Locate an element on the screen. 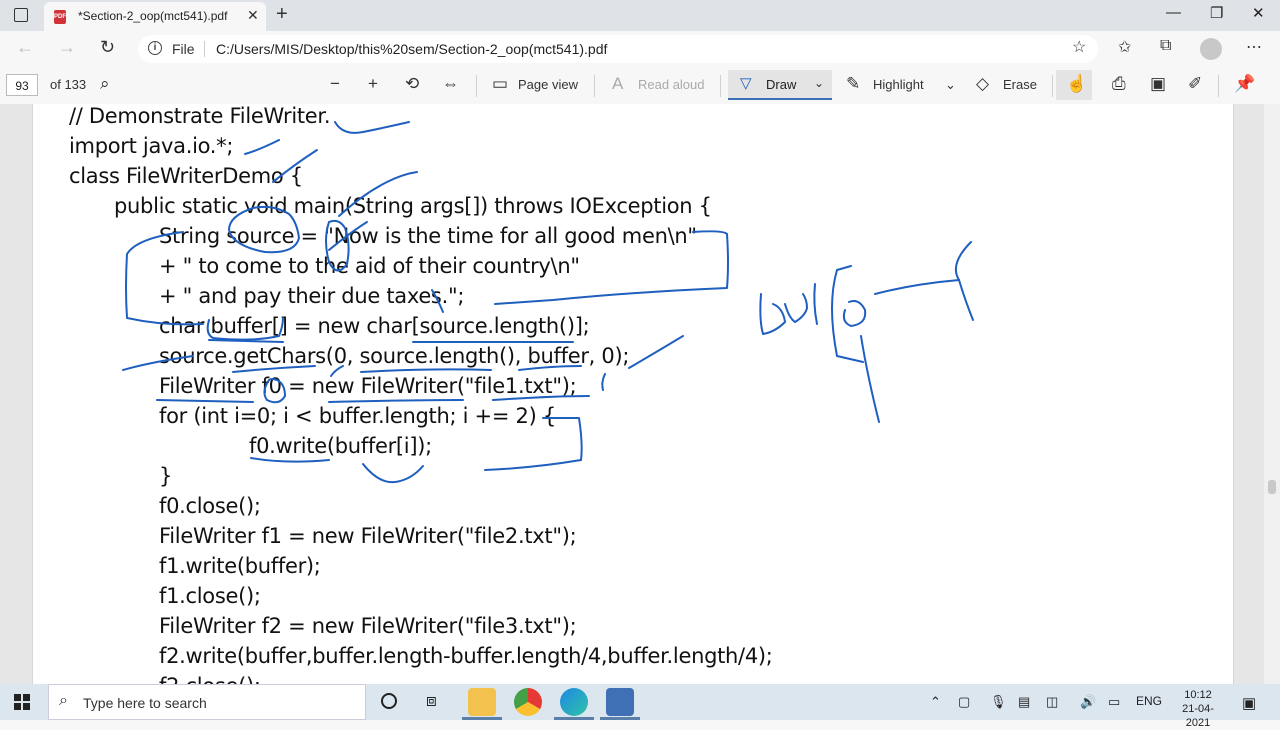 The width and height of the screenshot is (1280, 730). browser-tab: PDF *Section-2_oop(mct541).pdf ✕ is located at coordinates (155, 16).